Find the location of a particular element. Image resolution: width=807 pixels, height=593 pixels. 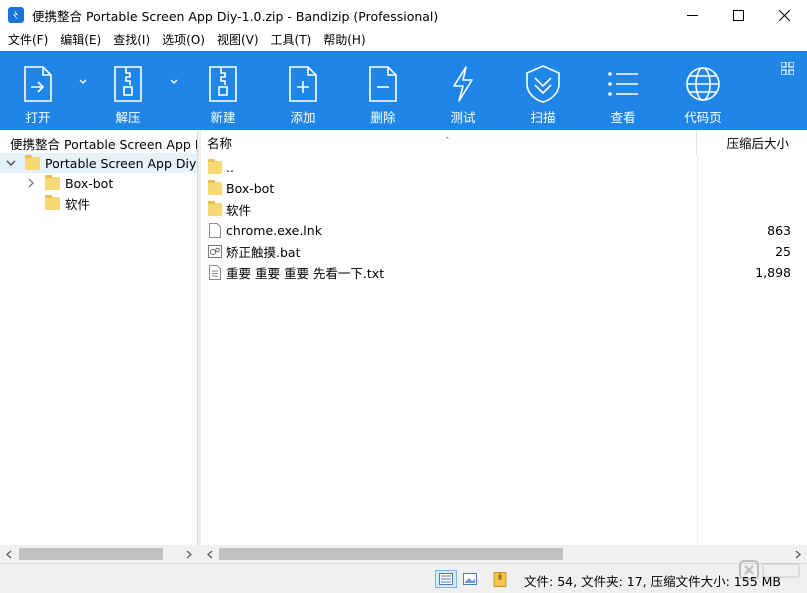

list-header: 名称 ˄ 压缩后大小 is located at coordinates (504, 143).